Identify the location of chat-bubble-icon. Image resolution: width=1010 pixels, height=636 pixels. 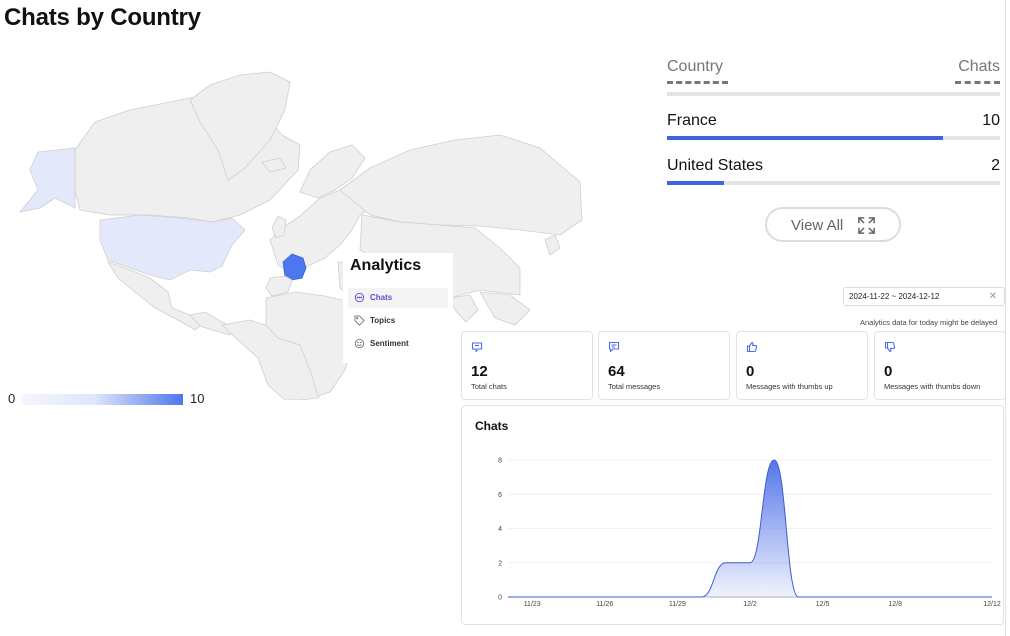
(359, 297).